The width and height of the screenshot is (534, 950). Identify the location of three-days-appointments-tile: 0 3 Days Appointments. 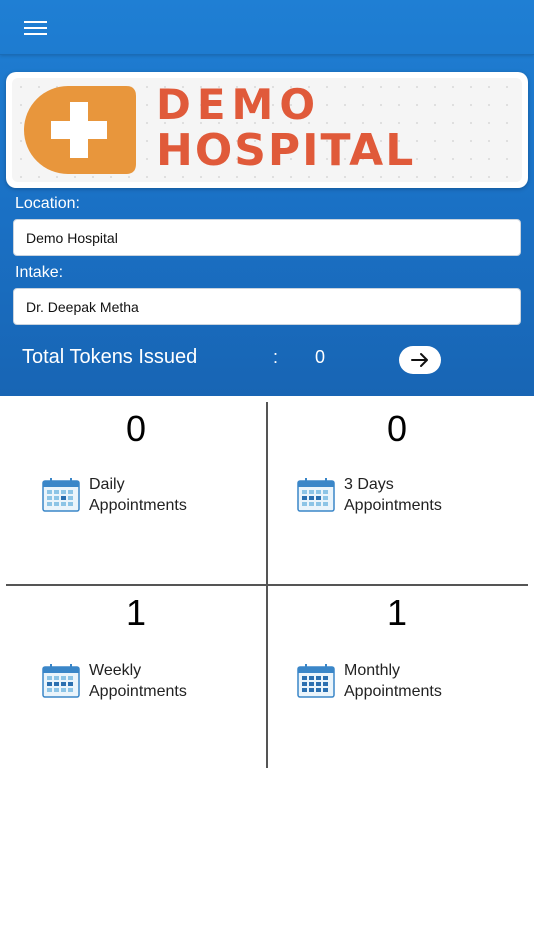
(397, 486).